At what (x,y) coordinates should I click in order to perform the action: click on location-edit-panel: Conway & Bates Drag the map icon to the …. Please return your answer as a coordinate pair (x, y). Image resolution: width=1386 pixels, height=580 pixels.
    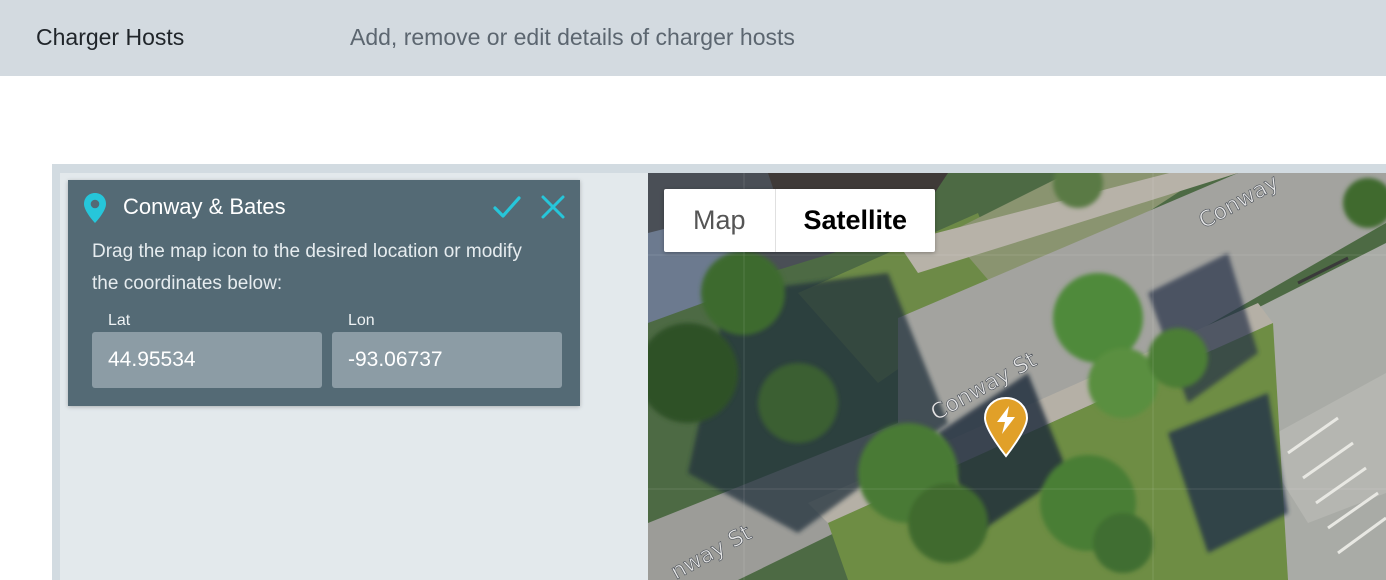
    Looking at the image, I should click on (324, 293).